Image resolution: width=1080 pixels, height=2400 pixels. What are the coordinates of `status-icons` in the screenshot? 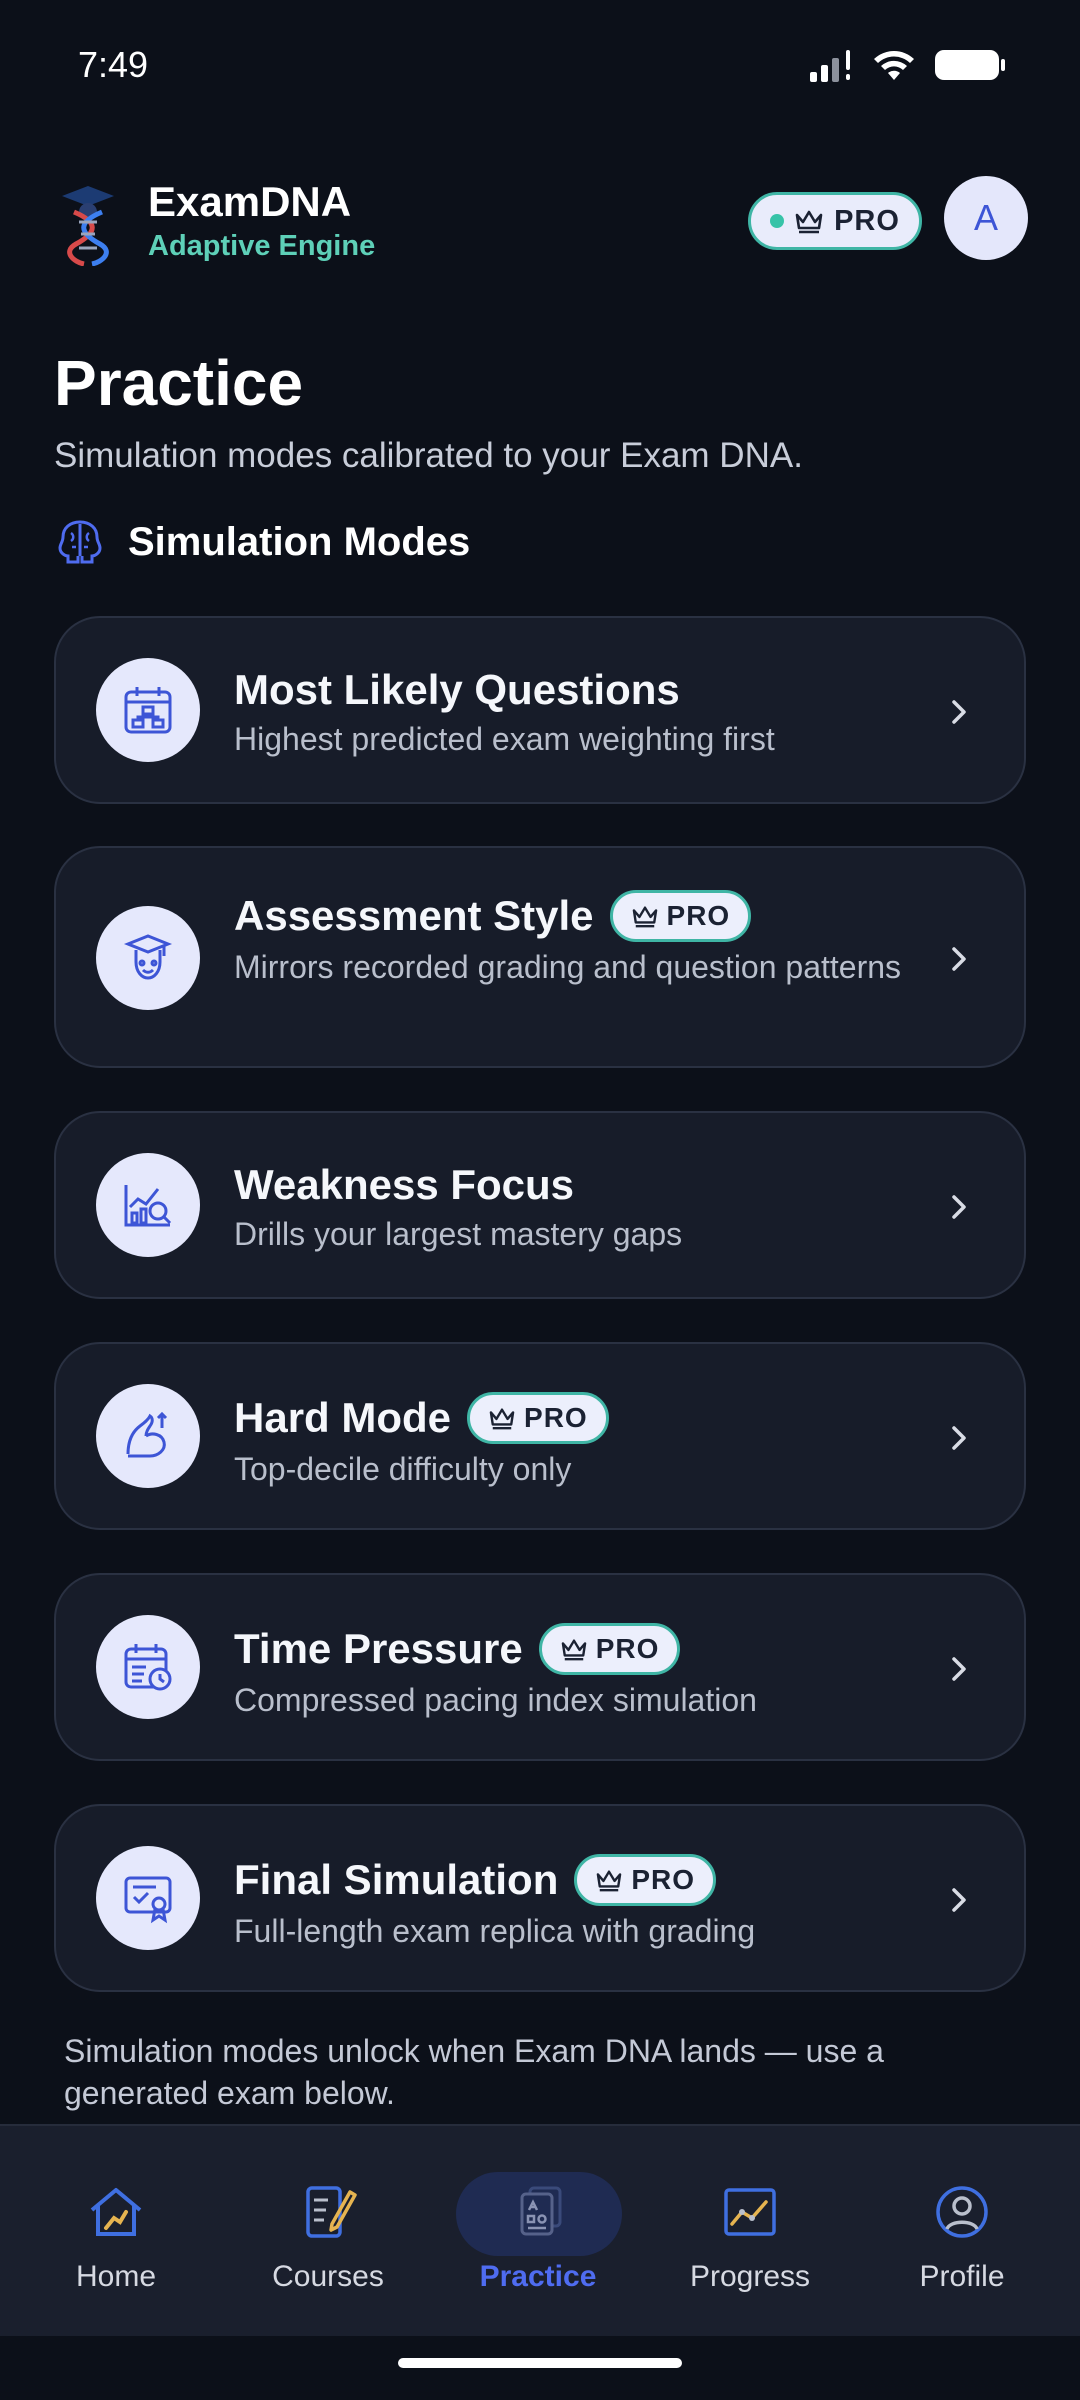 It's located at (907, 65).